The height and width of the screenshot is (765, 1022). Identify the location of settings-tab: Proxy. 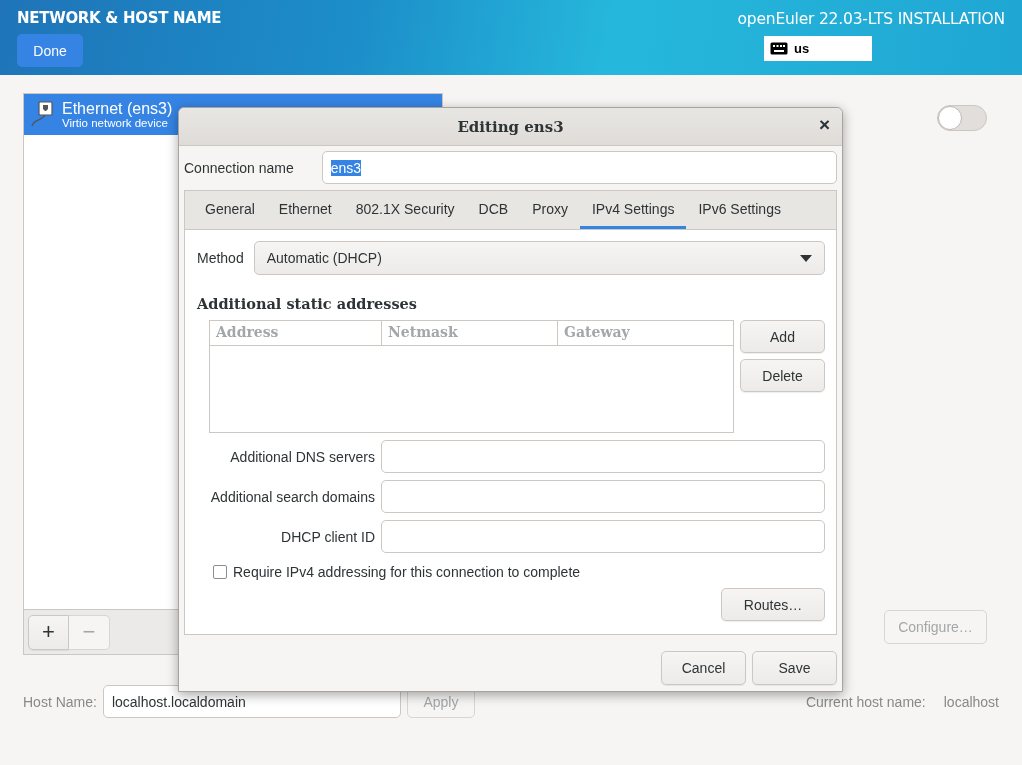
(550, 210).